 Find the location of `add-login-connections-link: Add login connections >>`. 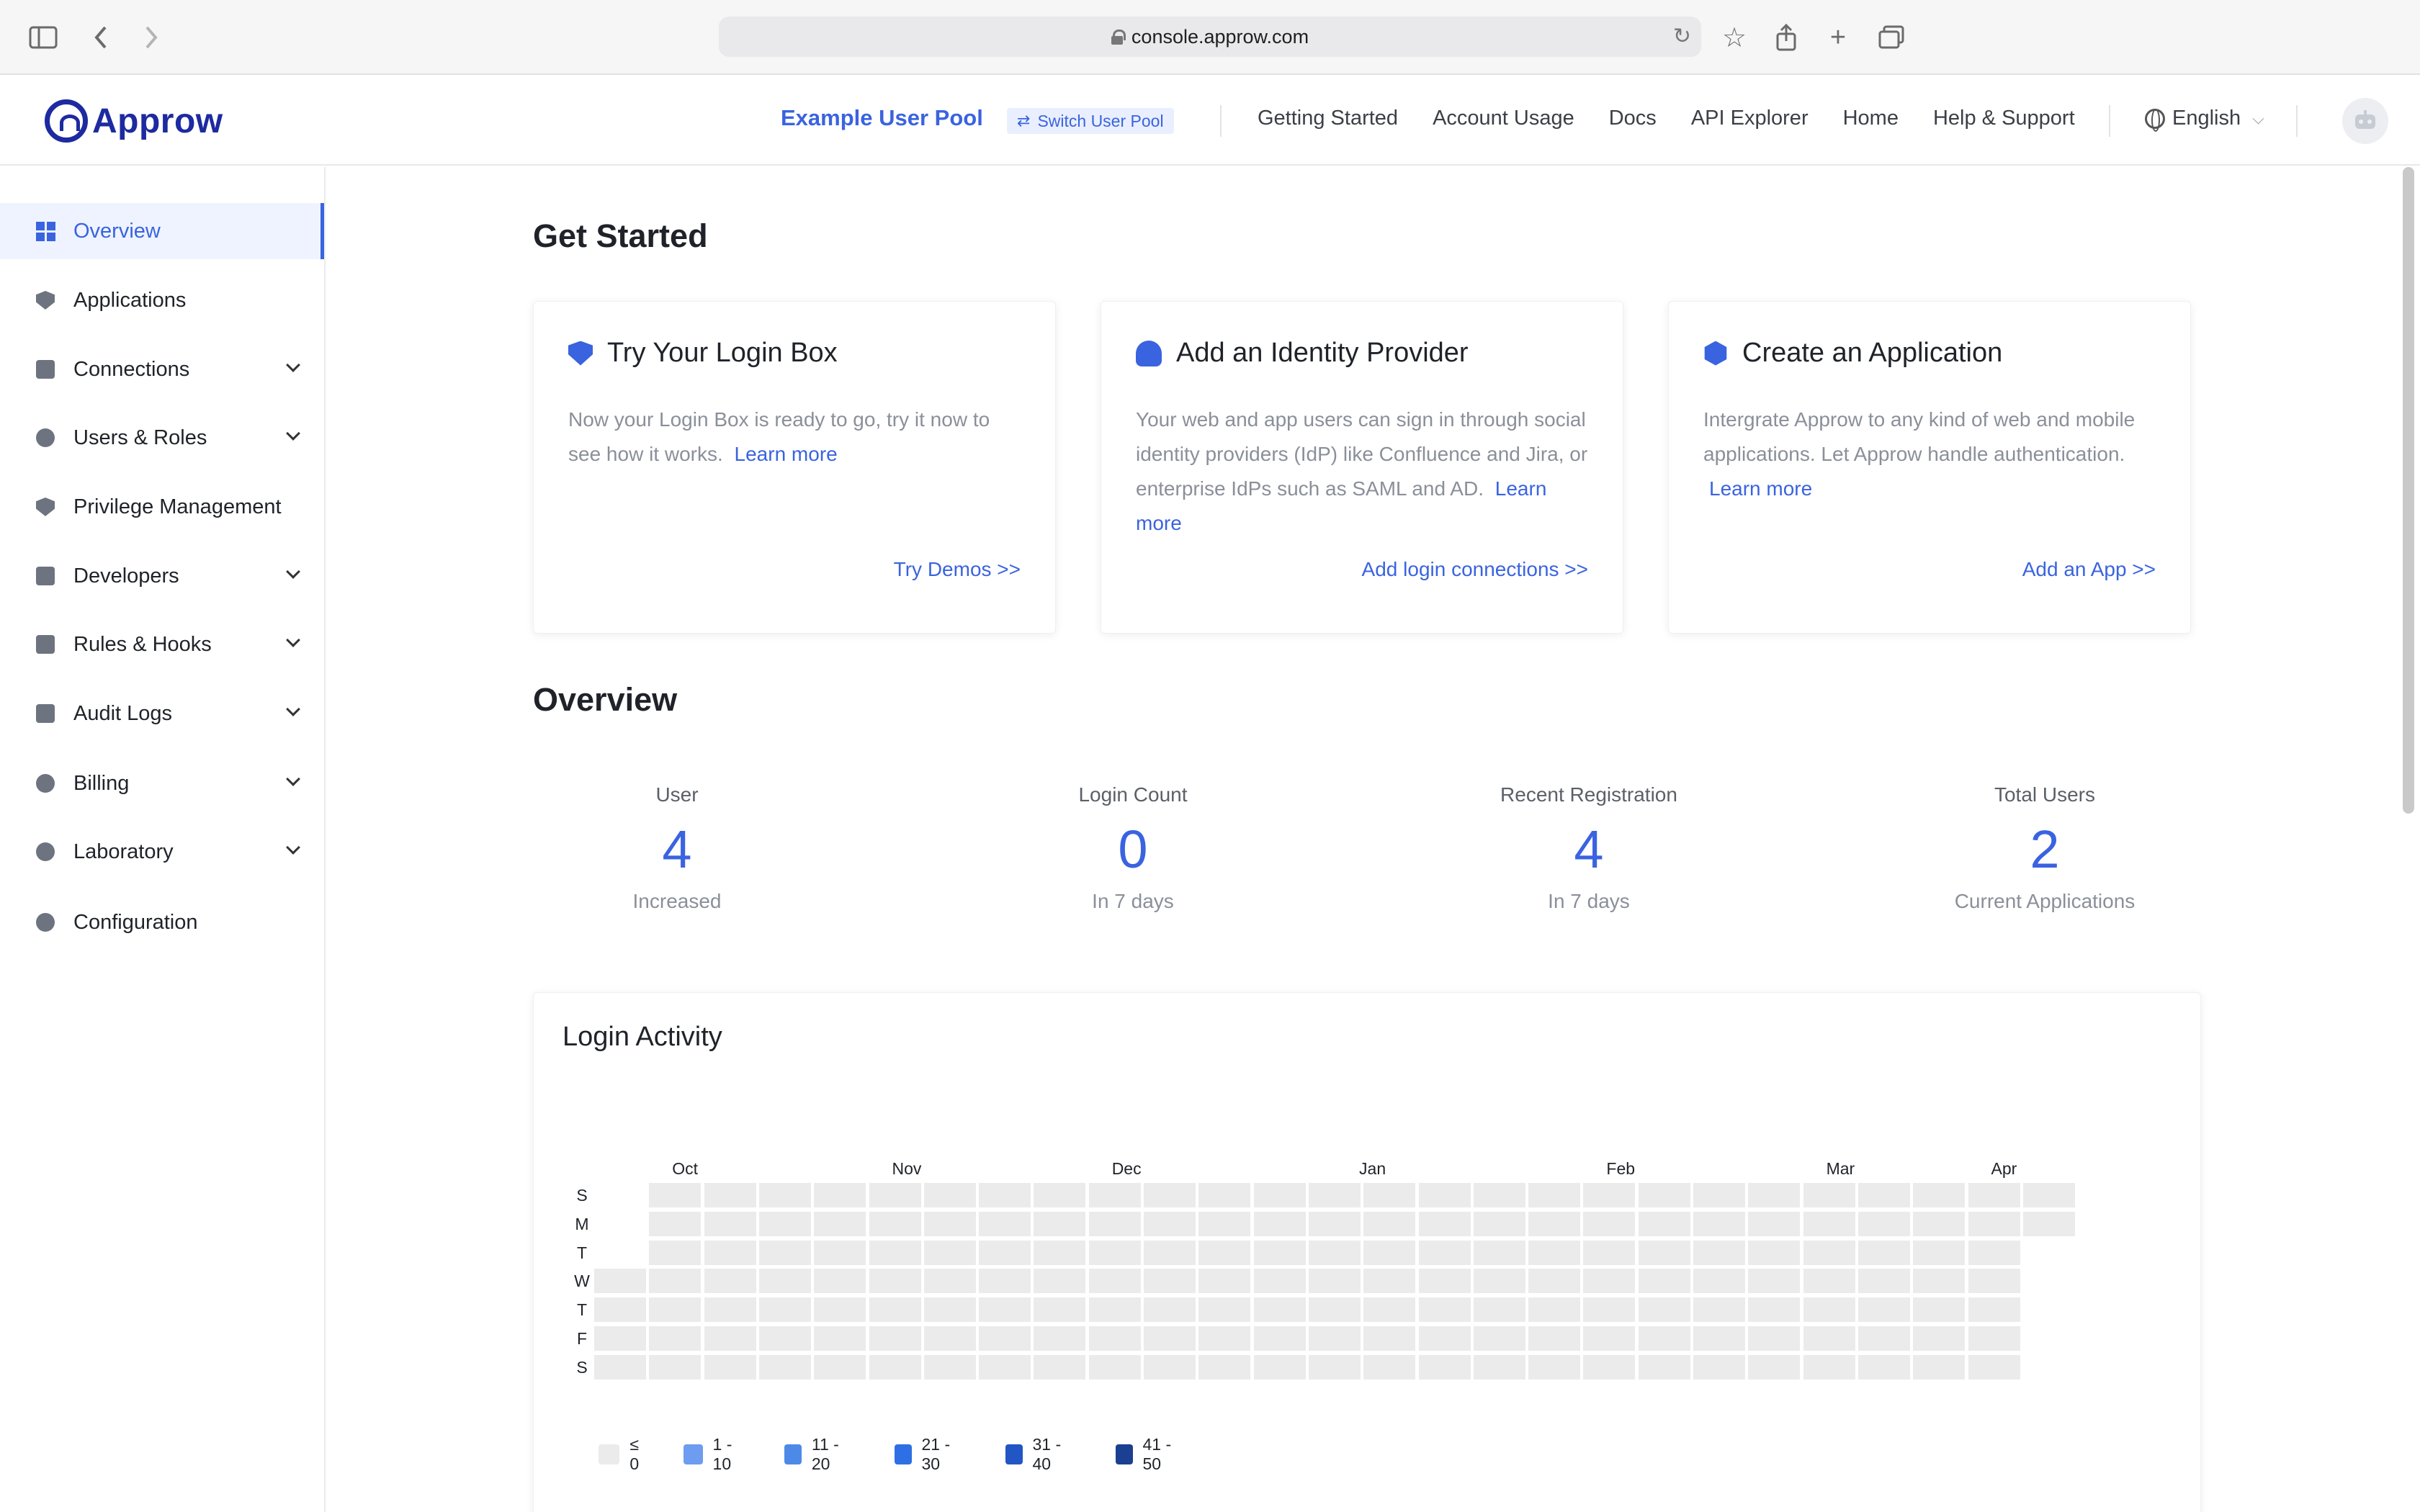

add-login-connections-link: Add login connections >> is located at coordinates (1475, 569).